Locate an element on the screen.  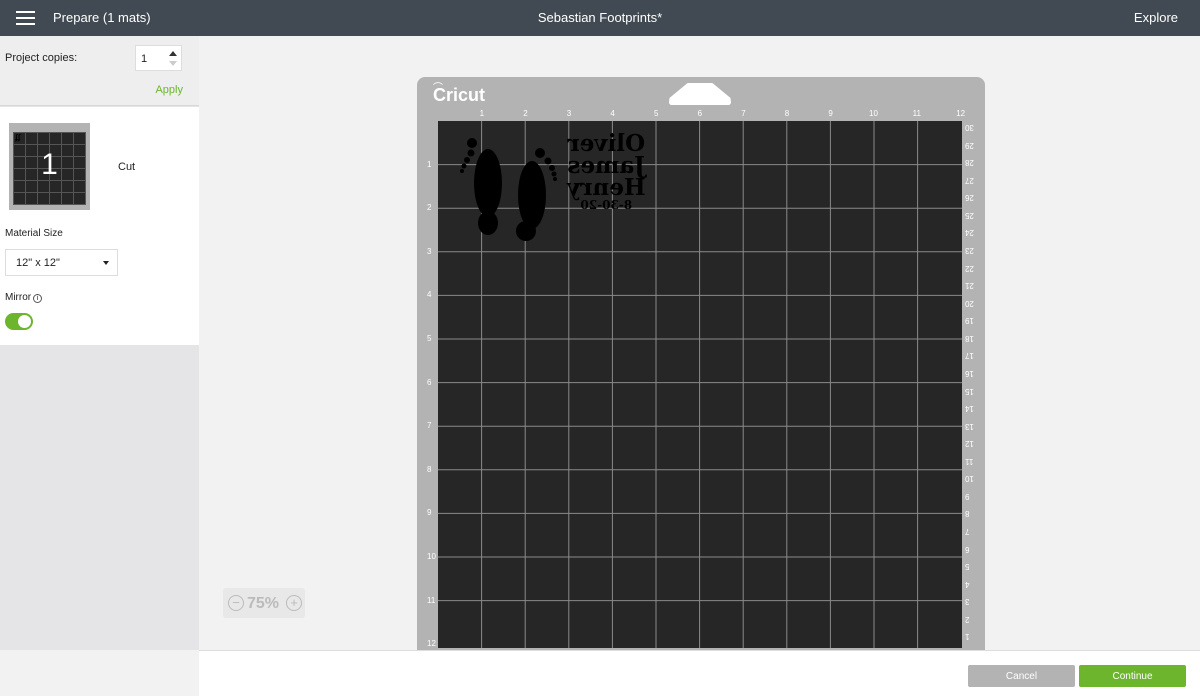
ruler-right-tick: 29 is located at coordinates (969, 145).